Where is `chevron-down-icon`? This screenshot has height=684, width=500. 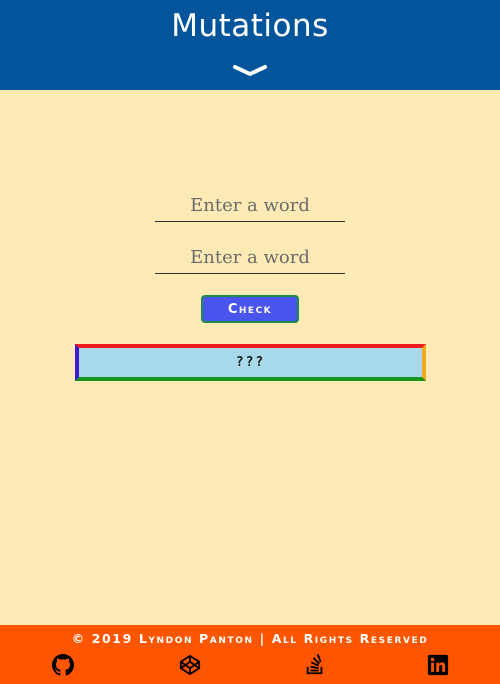
chevron-down-icon is located at coordinates (250, 71).